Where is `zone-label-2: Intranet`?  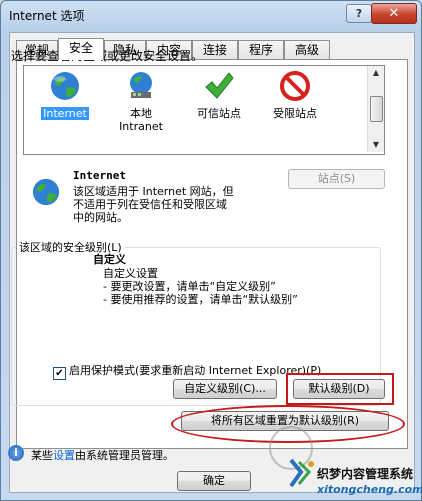
zone-label-2: Intranet is located at coordinates (141, 126).